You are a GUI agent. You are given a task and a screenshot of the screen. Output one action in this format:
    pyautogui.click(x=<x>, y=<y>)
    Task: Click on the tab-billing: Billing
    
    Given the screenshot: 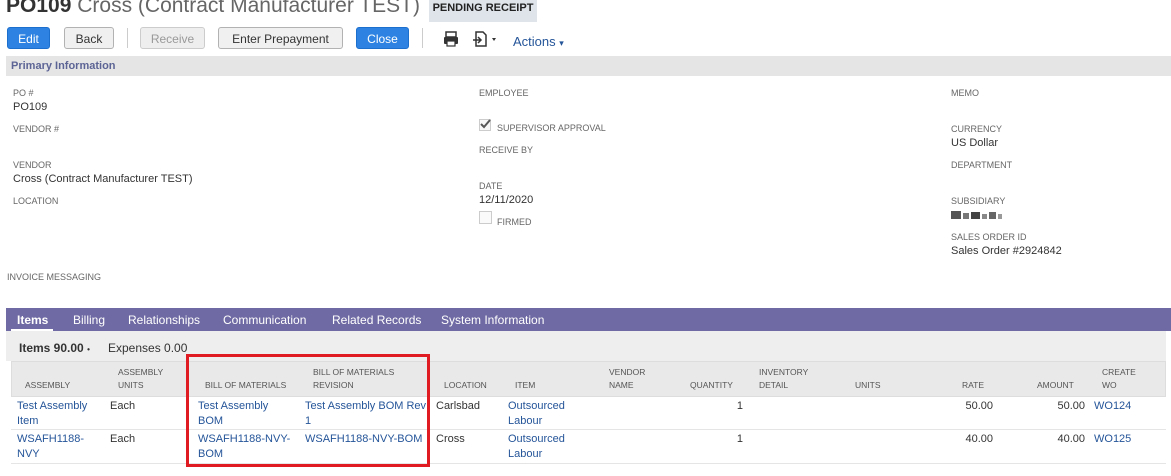 What is the action you would take?
    pyautogui.click(x=89, y=320)
    